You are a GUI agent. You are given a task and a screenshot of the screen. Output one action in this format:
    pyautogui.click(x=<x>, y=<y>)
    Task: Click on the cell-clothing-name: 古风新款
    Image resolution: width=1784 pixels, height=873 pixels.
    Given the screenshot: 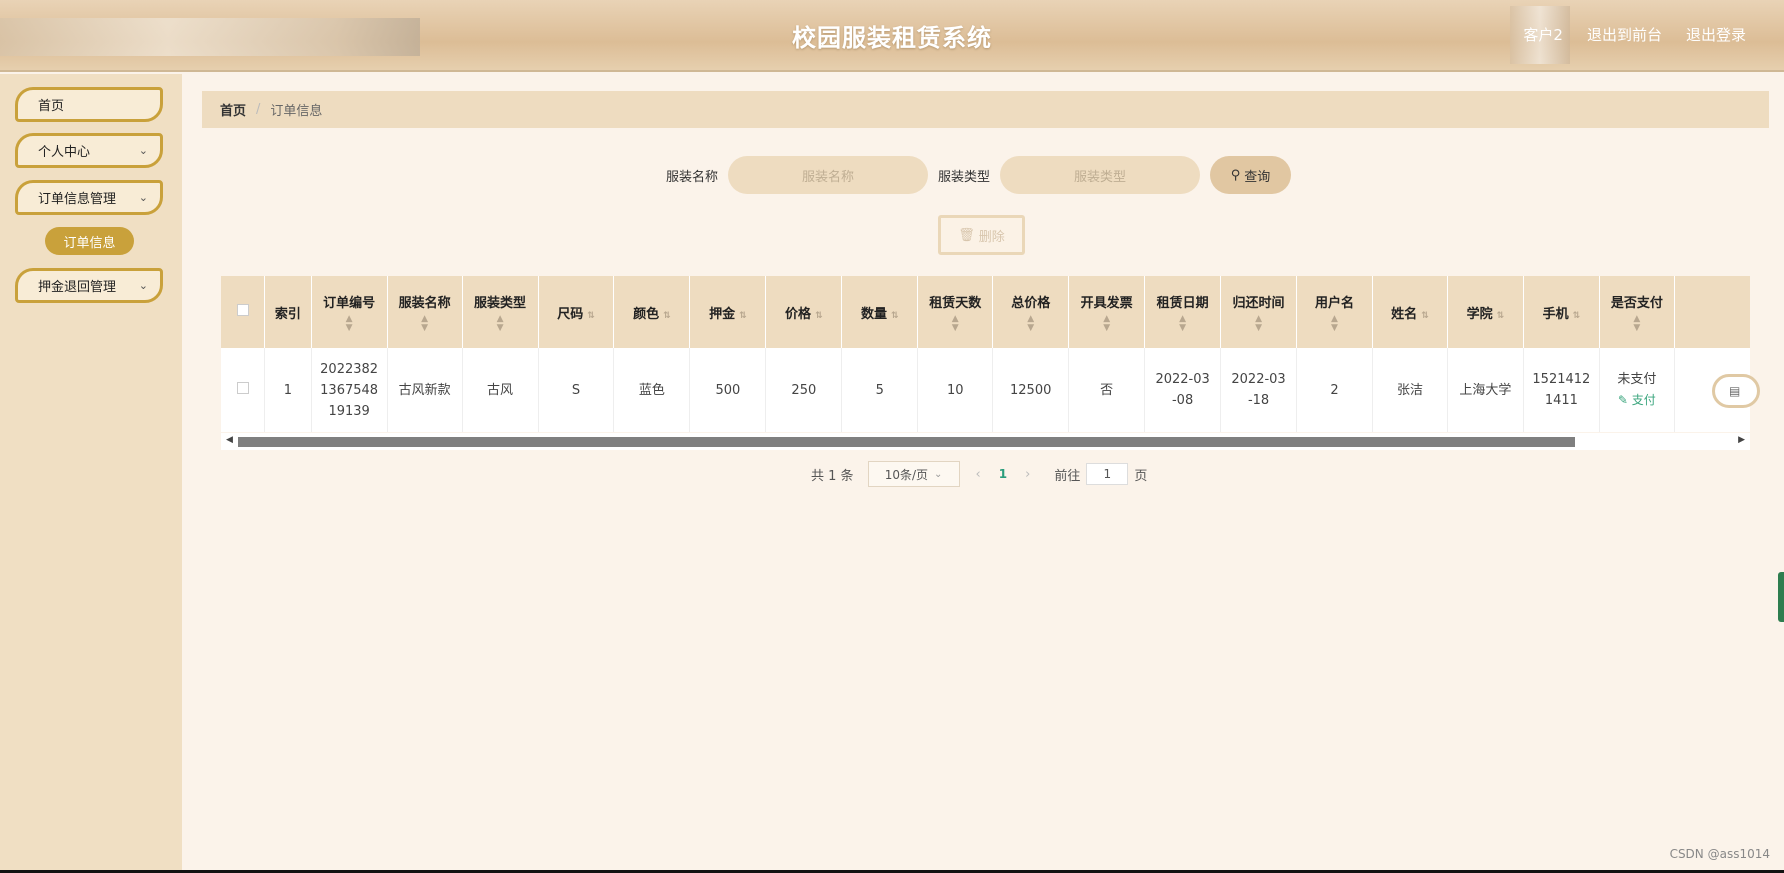 What is the action you would take?
    pyautogui.click(x=425, y=390)
    